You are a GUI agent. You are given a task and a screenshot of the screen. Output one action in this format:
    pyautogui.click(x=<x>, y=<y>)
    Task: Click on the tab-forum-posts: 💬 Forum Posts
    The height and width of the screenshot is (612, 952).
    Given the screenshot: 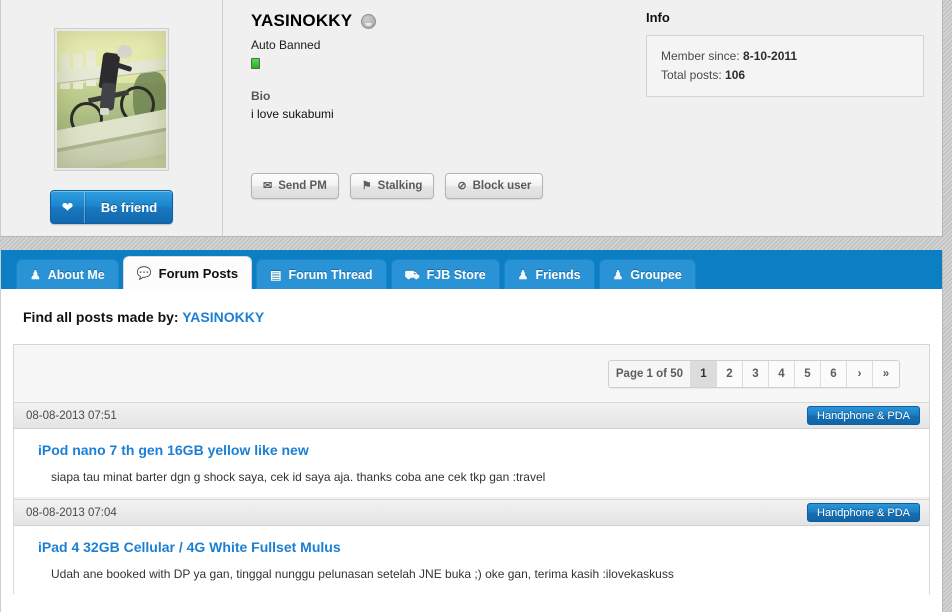 What is the action you would take?
    pyautogui.click(x=187, y=272)
    